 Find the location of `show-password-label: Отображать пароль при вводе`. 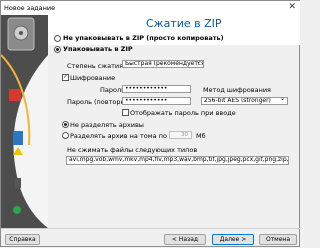

show-password-label: Отображать пароль при вводе is located at coordinates (183, 113).